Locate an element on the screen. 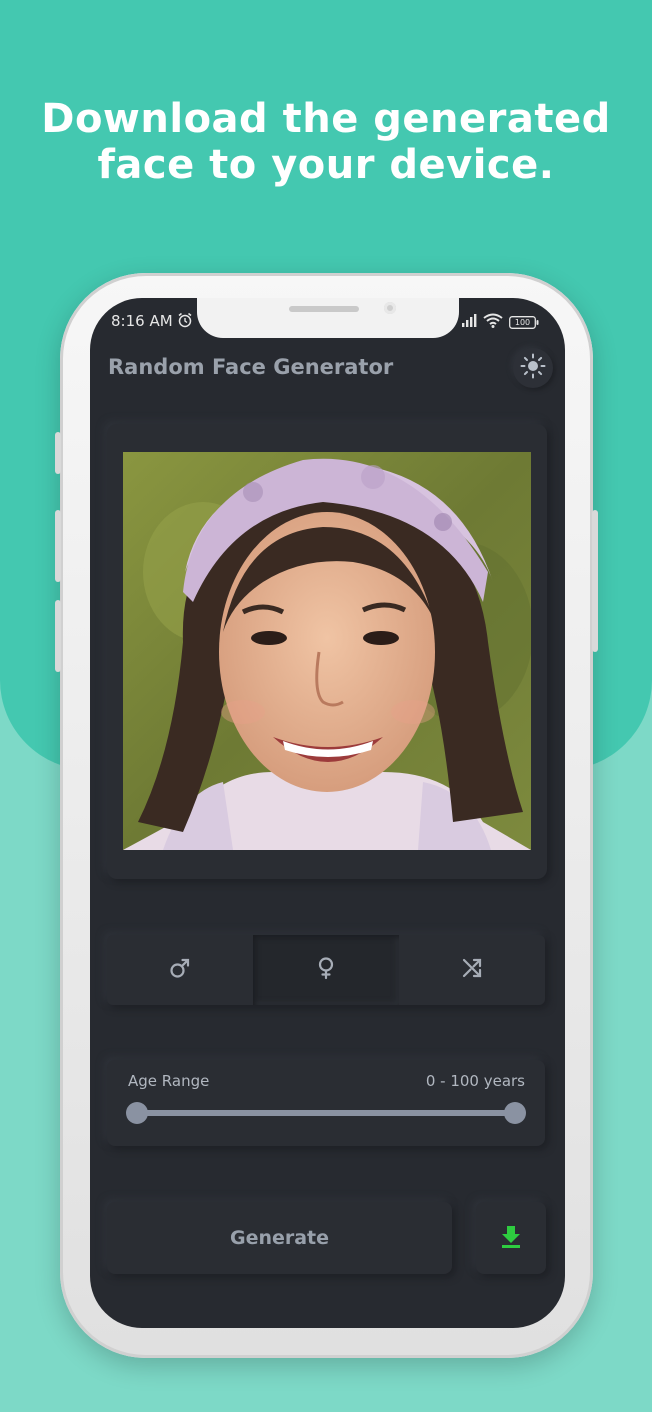 This screenshot has width=652, height=1412. age-slider-max-thumb is located at coordinates (515, 1113).